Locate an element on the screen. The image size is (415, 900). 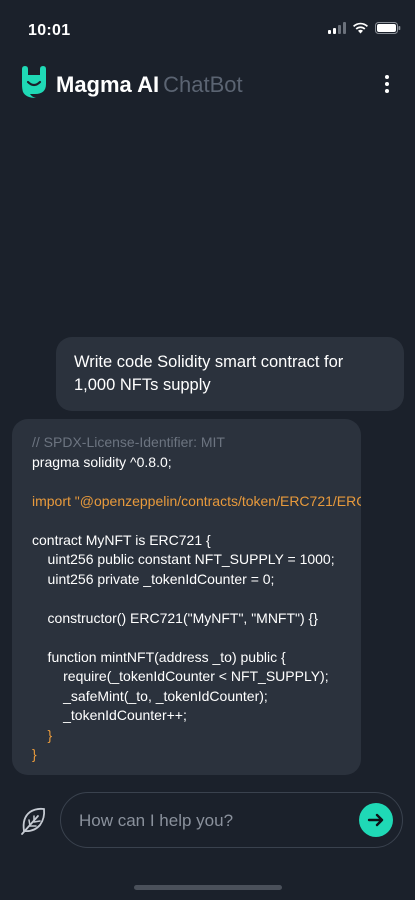
code-line: function mintNFT(address _to) public { is located at coordinates (159, 656).